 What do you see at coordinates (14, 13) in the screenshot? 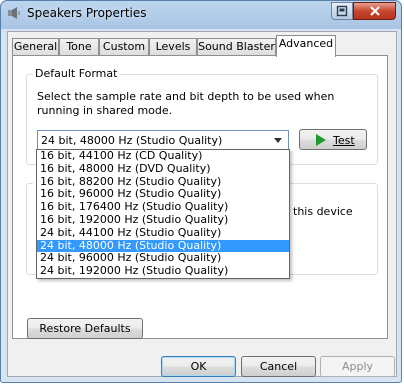
I see `speaker-icon` at bounding box center [14, 13].